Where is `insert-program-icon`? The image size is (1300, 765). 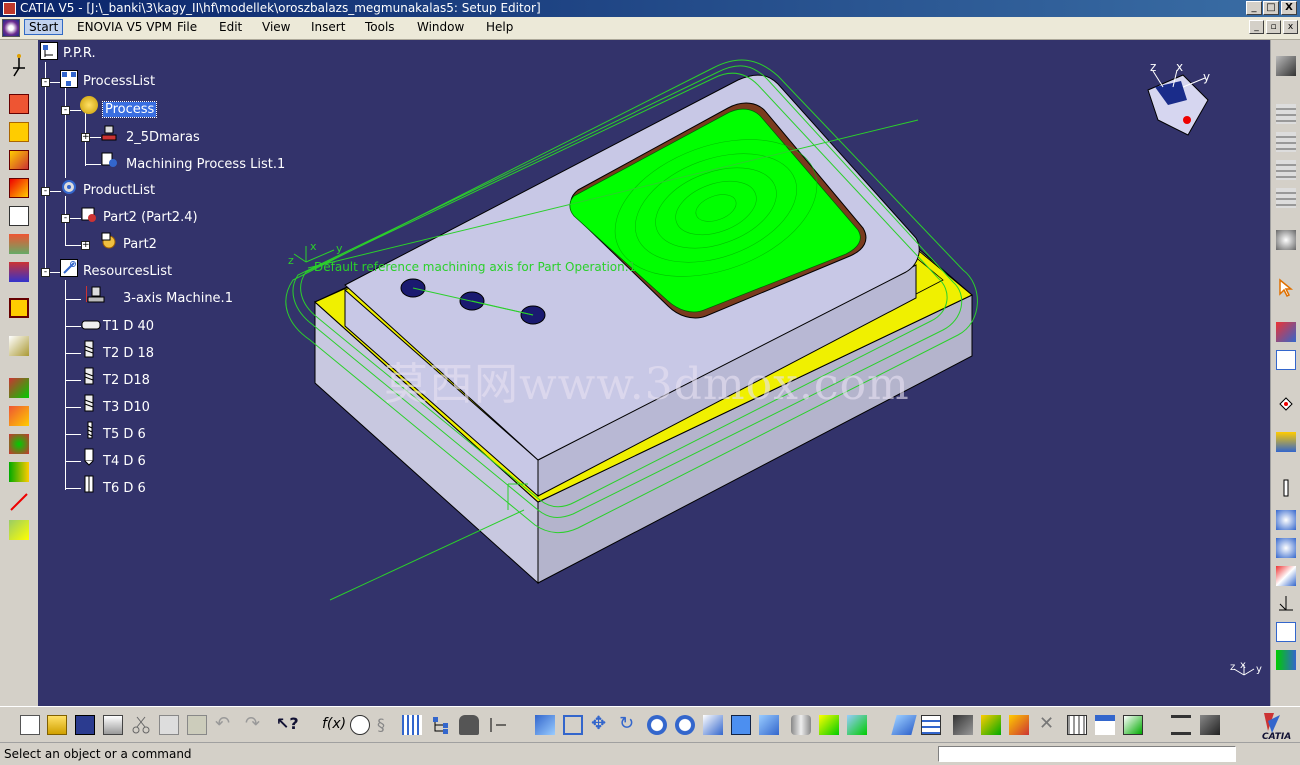 insert-program-icon is located at coordinates (19, 188).